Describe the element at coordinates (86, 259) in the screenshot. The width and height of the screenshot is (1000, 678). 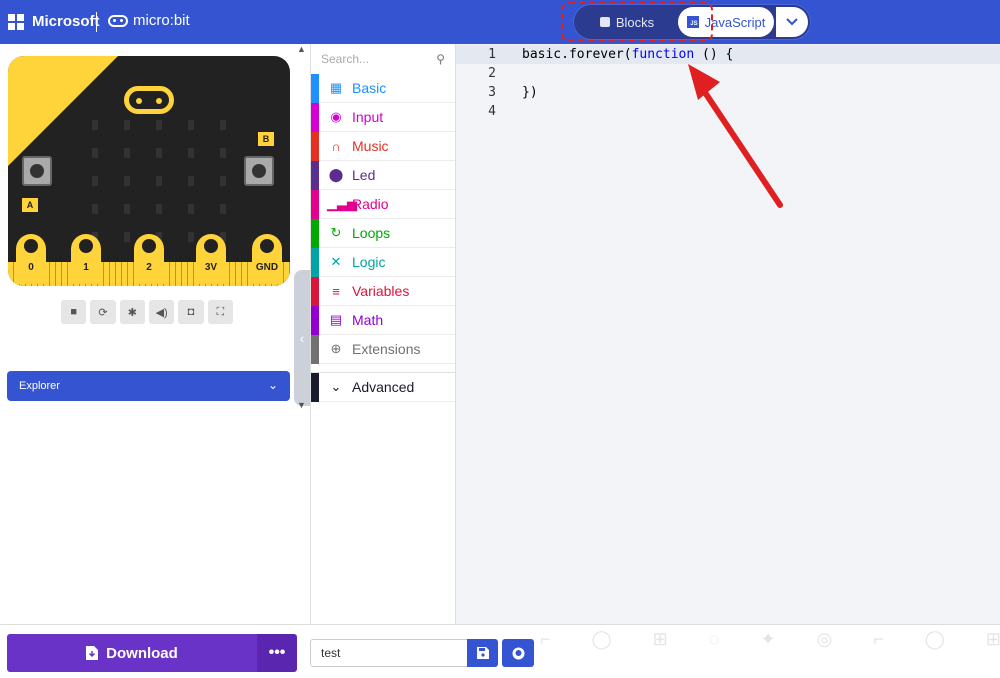
I see `pin-1: 1` at that location.